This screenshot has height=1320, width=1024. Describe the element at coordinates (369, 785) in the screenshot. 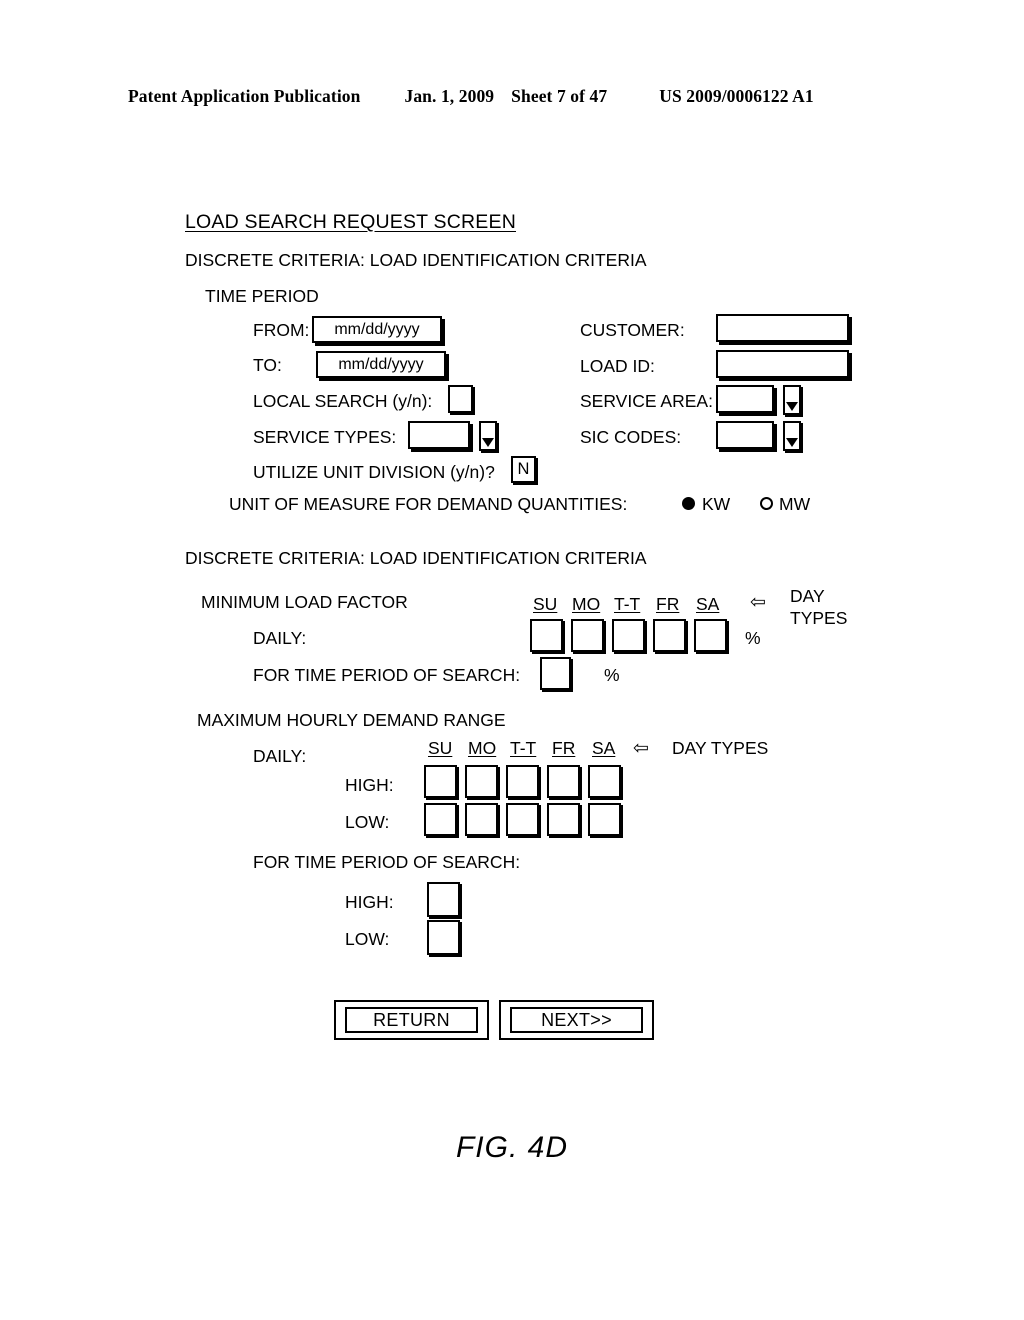

I see `mhd-high-label: HIGH:` at that location.